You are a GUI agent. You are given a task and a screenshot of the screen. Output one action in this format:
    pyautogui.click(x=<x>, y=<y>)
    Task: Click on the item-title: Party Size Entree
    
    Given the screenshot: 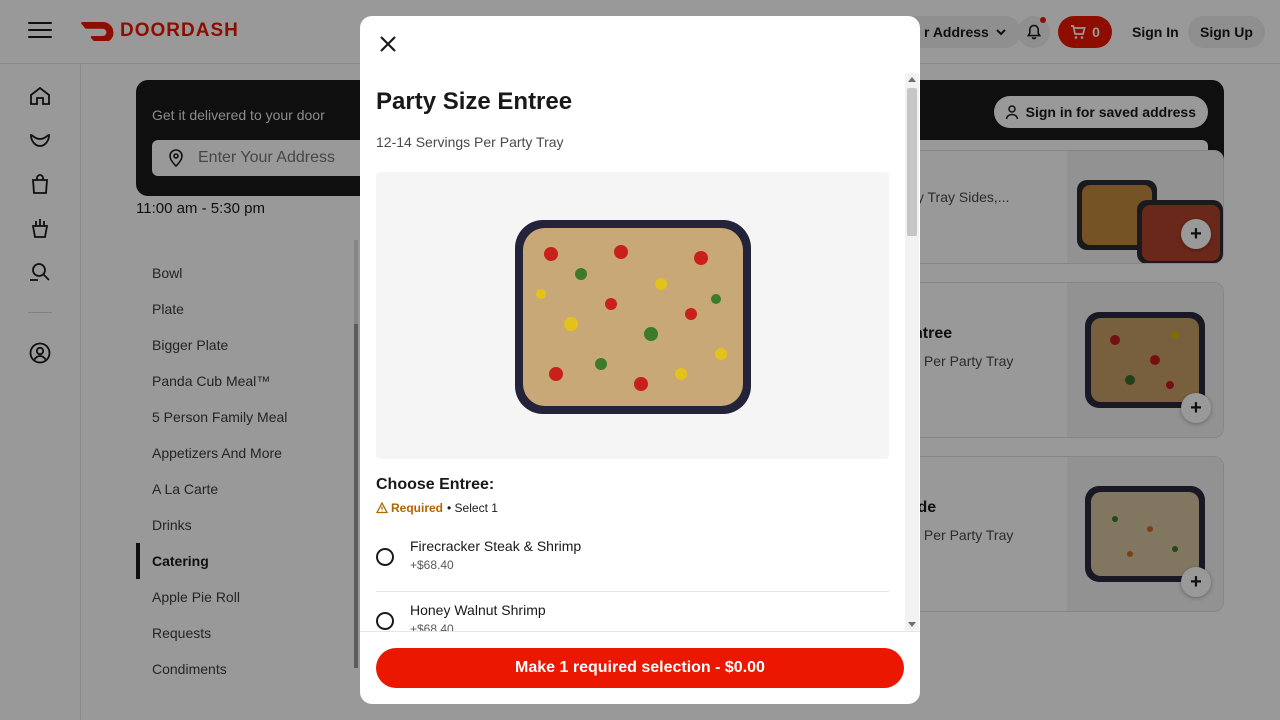 What is the action you would take?
    pyautogui.click(x=474, y=101)
    